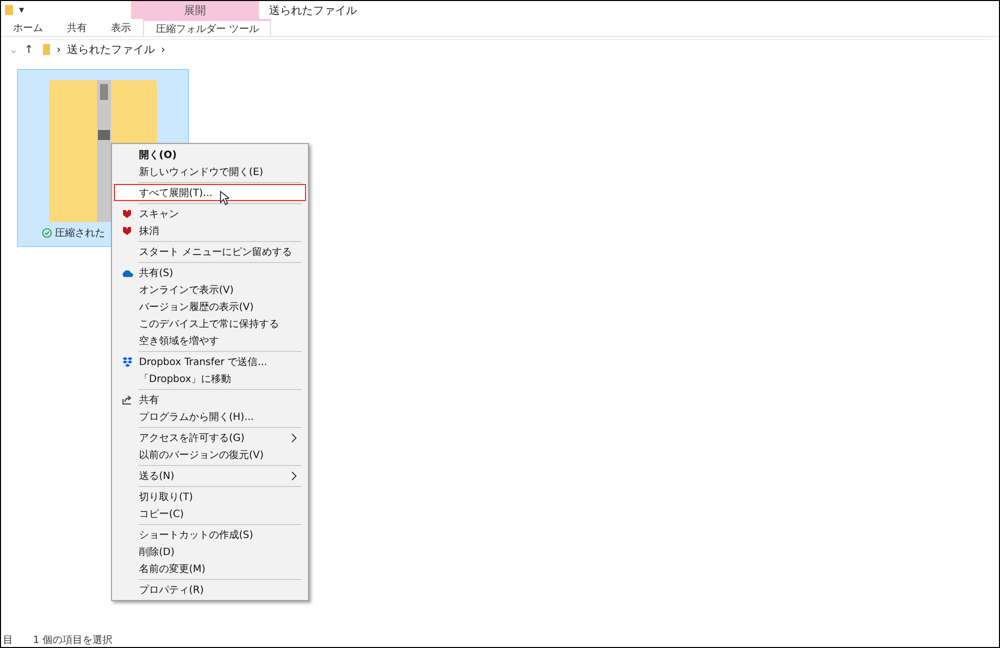 Image resolution: width=1000 pixels, height=648 pixels. Describe the element at coordinates (210, 568) in the screenshot. I see `menu-item: 名前の変更(M)` at that location.